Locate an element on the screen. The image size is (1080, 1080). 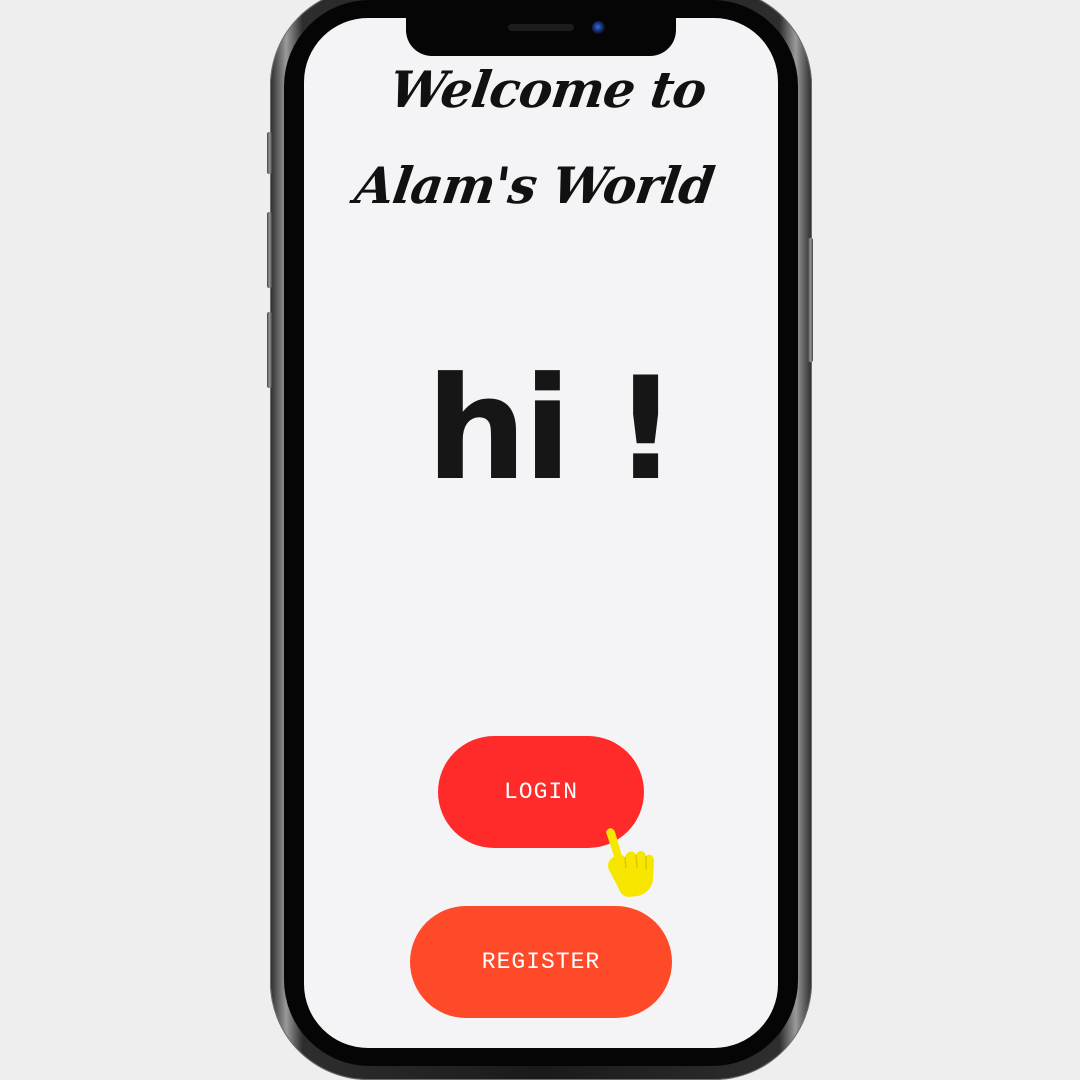
hand-pointer-icon is located at coordinates (630, 862).